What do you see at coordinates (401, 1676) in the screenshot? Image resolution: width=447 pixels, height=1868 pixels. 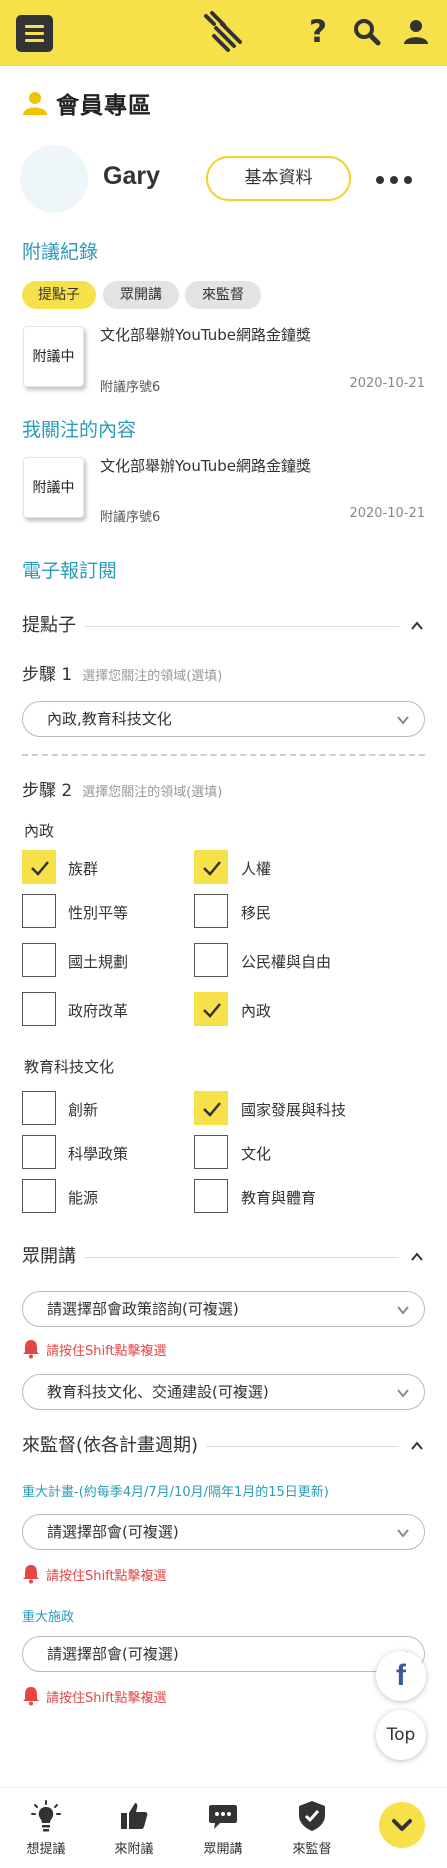 I see `facebook-share-icon: f` at bounding box center [401, 1676].